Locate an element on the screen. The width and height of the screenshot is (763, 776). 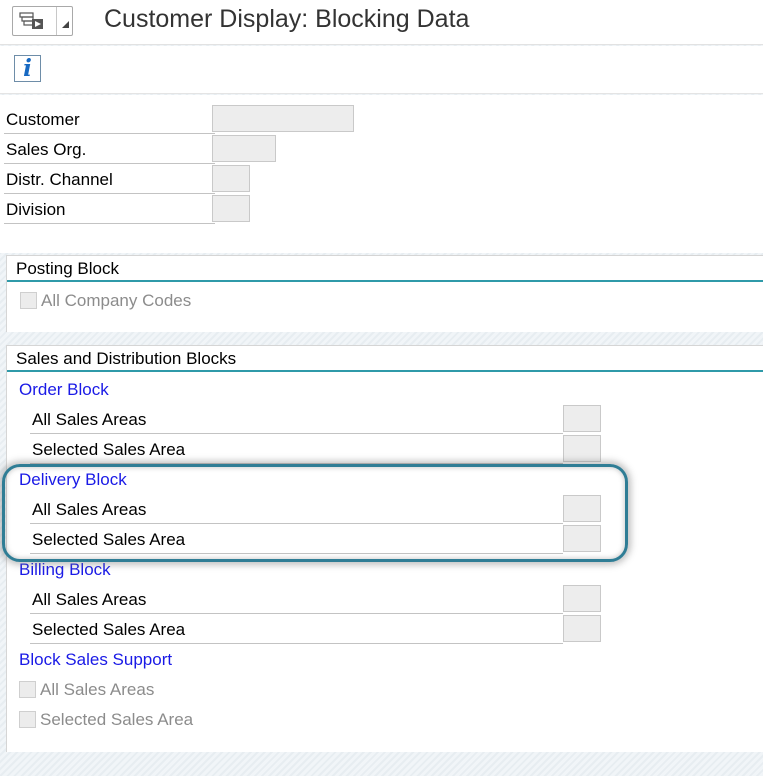
distr-channel-field is located at coordinates (231, 178).